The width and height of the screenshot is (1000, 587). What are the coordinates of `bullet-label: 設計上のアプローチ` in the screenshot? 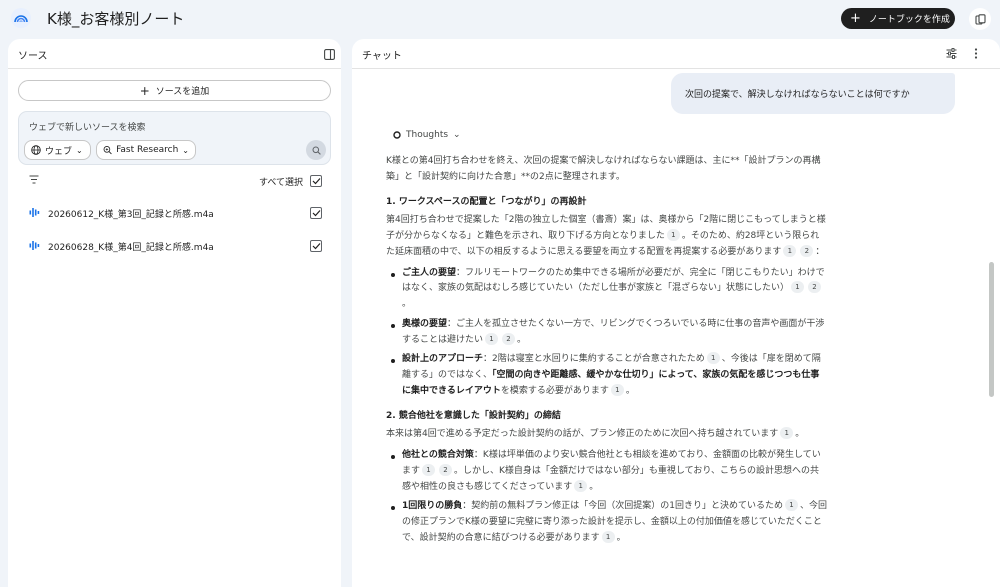 It's located at (443, 359).